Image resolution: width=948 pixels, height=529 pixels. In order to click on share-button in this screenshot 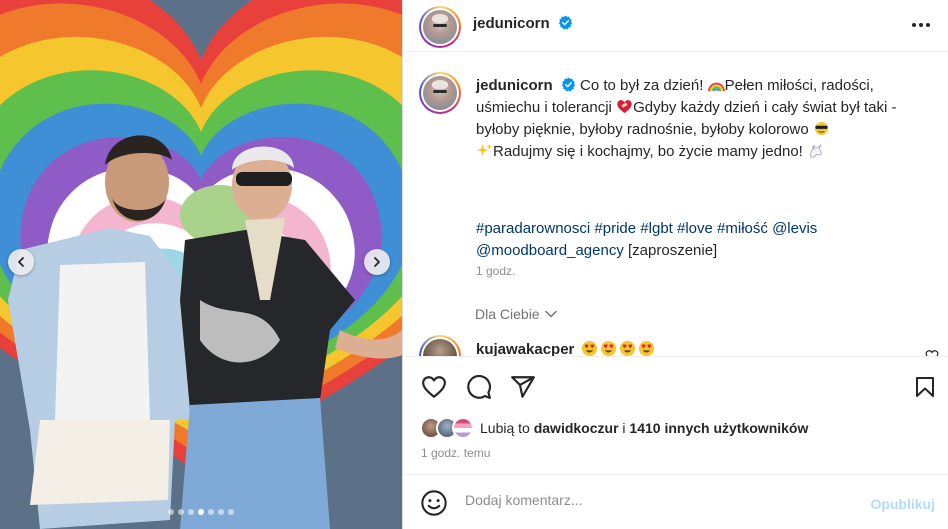, I will do `click(523, 387)`.